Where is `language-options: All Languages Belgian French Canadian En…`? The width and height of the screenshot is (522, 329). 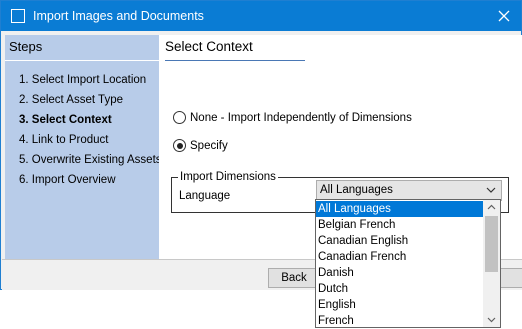 language-options: All Languages Belgian French Canadian En… is located at coordinates (400, 265).